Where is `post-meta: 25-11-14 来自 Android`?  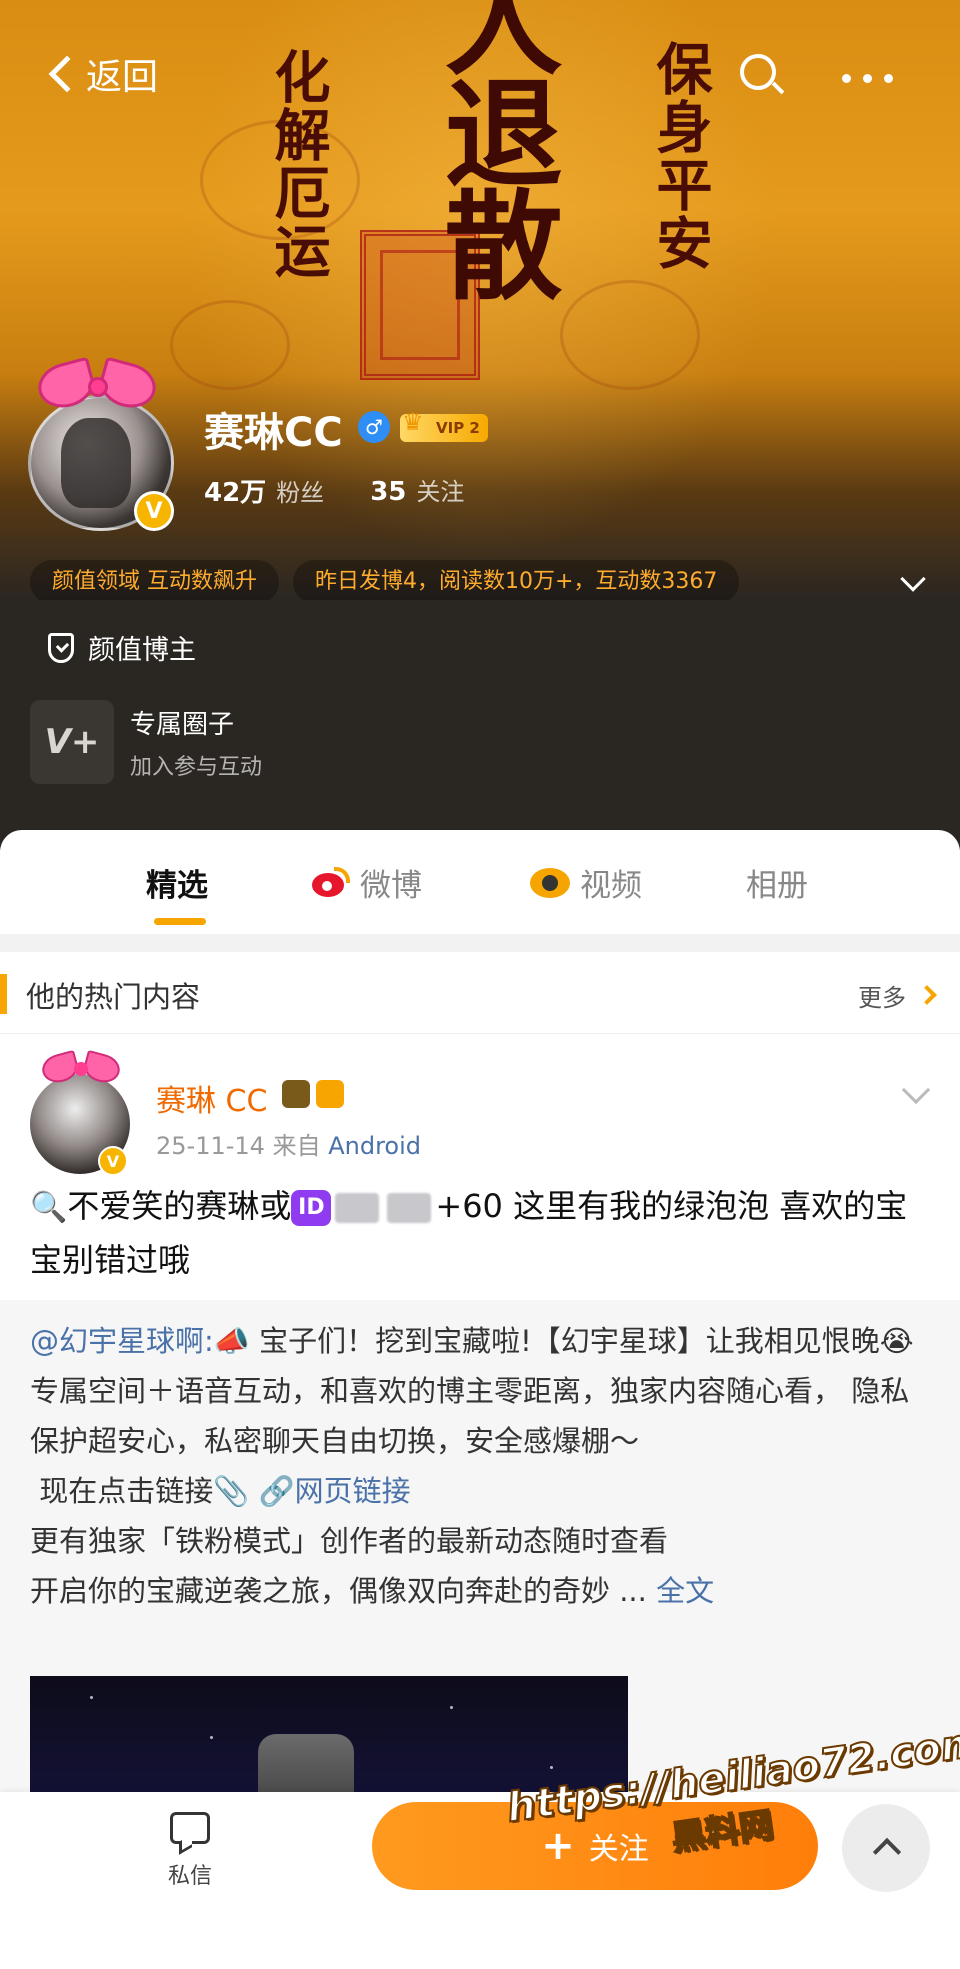 post-meta: 25-11-14 来自 Android is located at coordinates (288, 1143).